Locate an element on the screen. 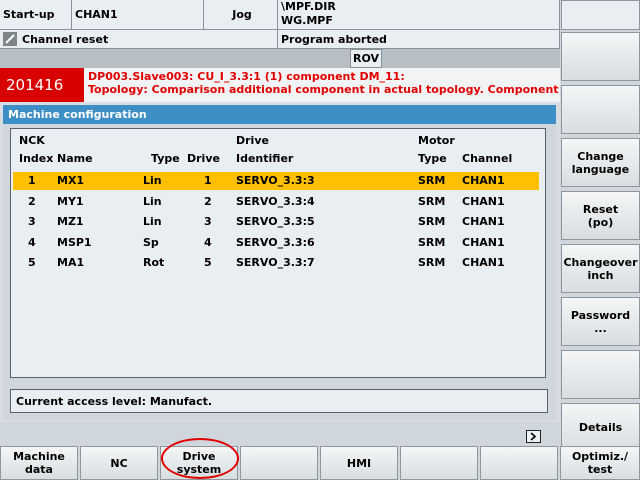  header-motor-type: Type is located at coordinates (432, 158).